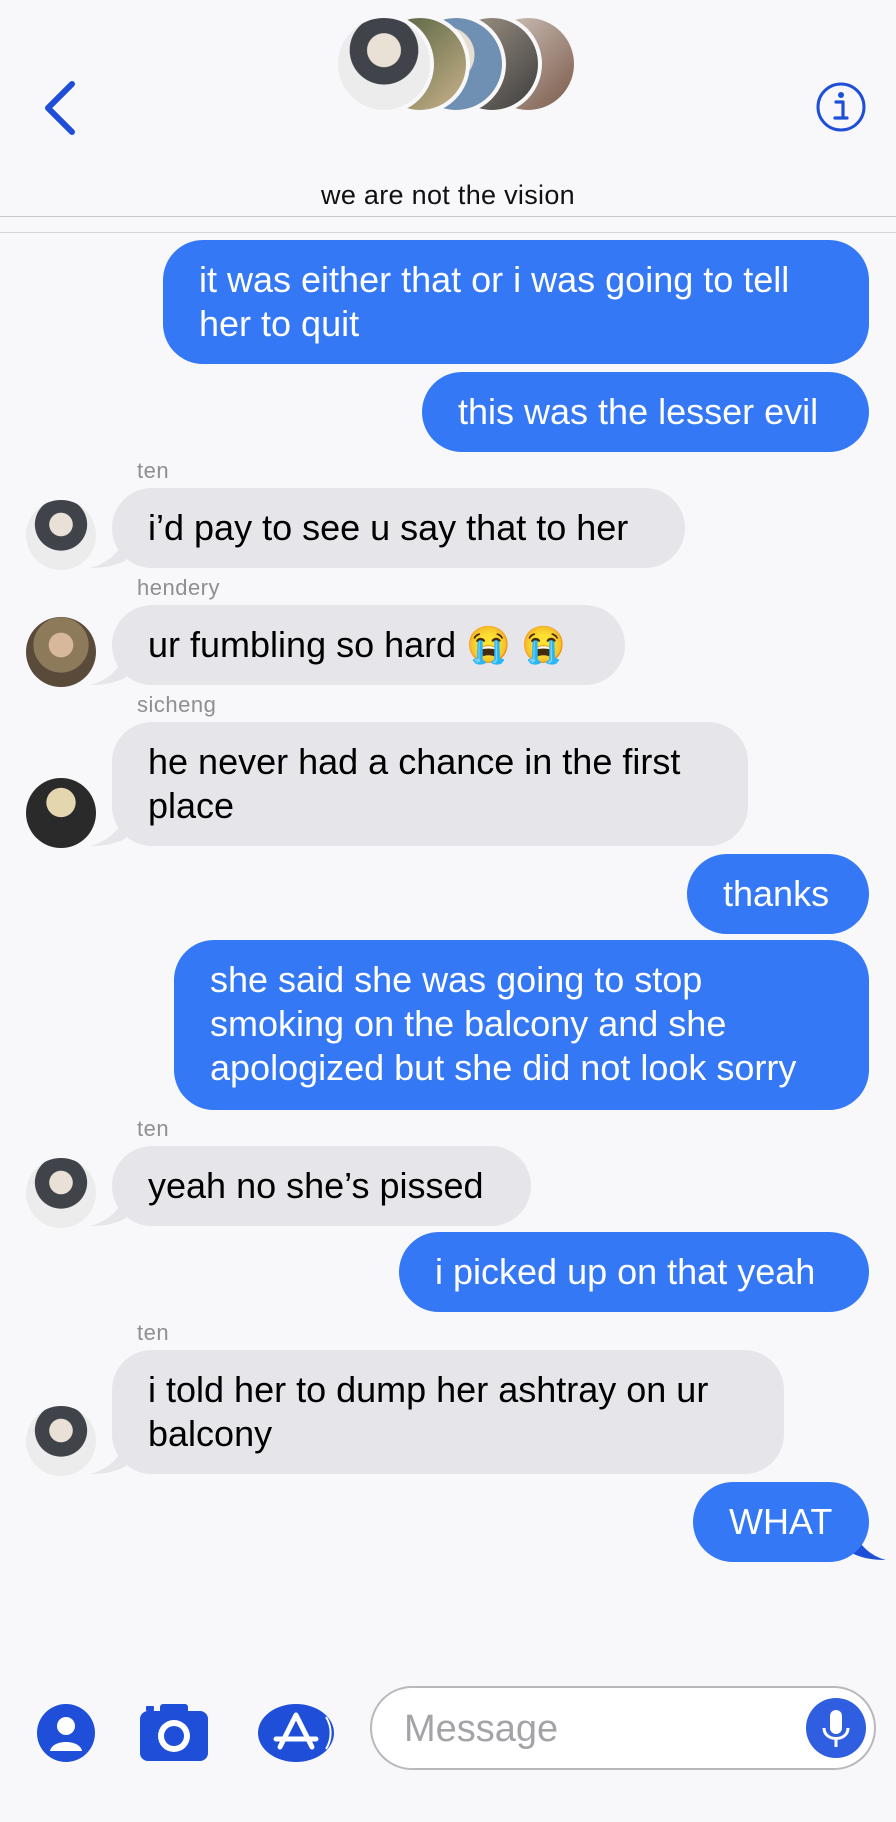 Image resolution: width=896 pixels, height=1822 pixels. I want to click on back-button, so click(61, 108).